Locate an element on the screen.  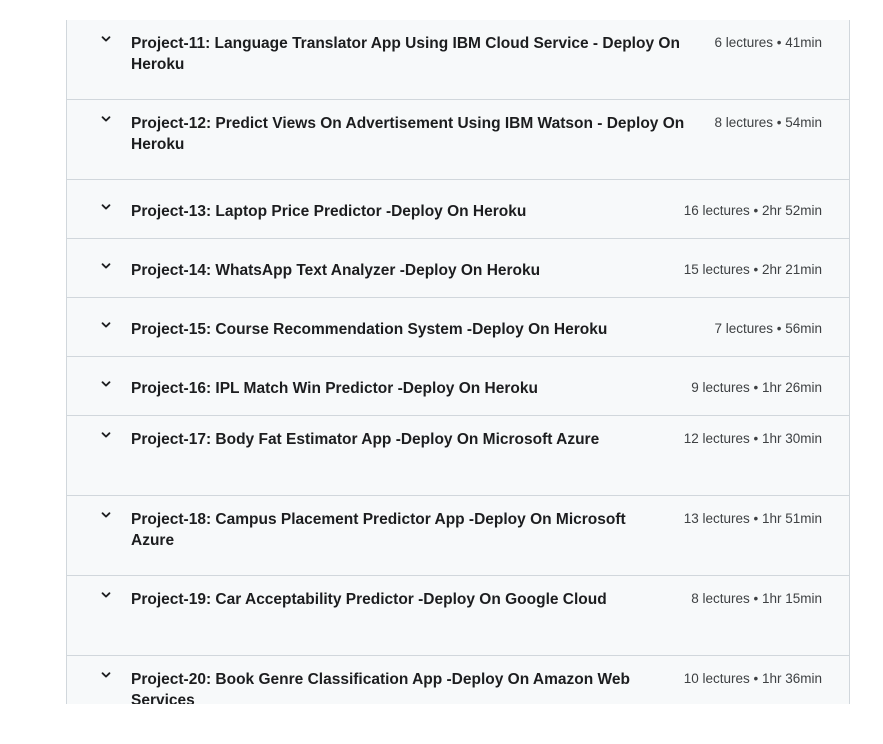
section-meta: 7 lectures • 56min is located at coordinates (768, 328).